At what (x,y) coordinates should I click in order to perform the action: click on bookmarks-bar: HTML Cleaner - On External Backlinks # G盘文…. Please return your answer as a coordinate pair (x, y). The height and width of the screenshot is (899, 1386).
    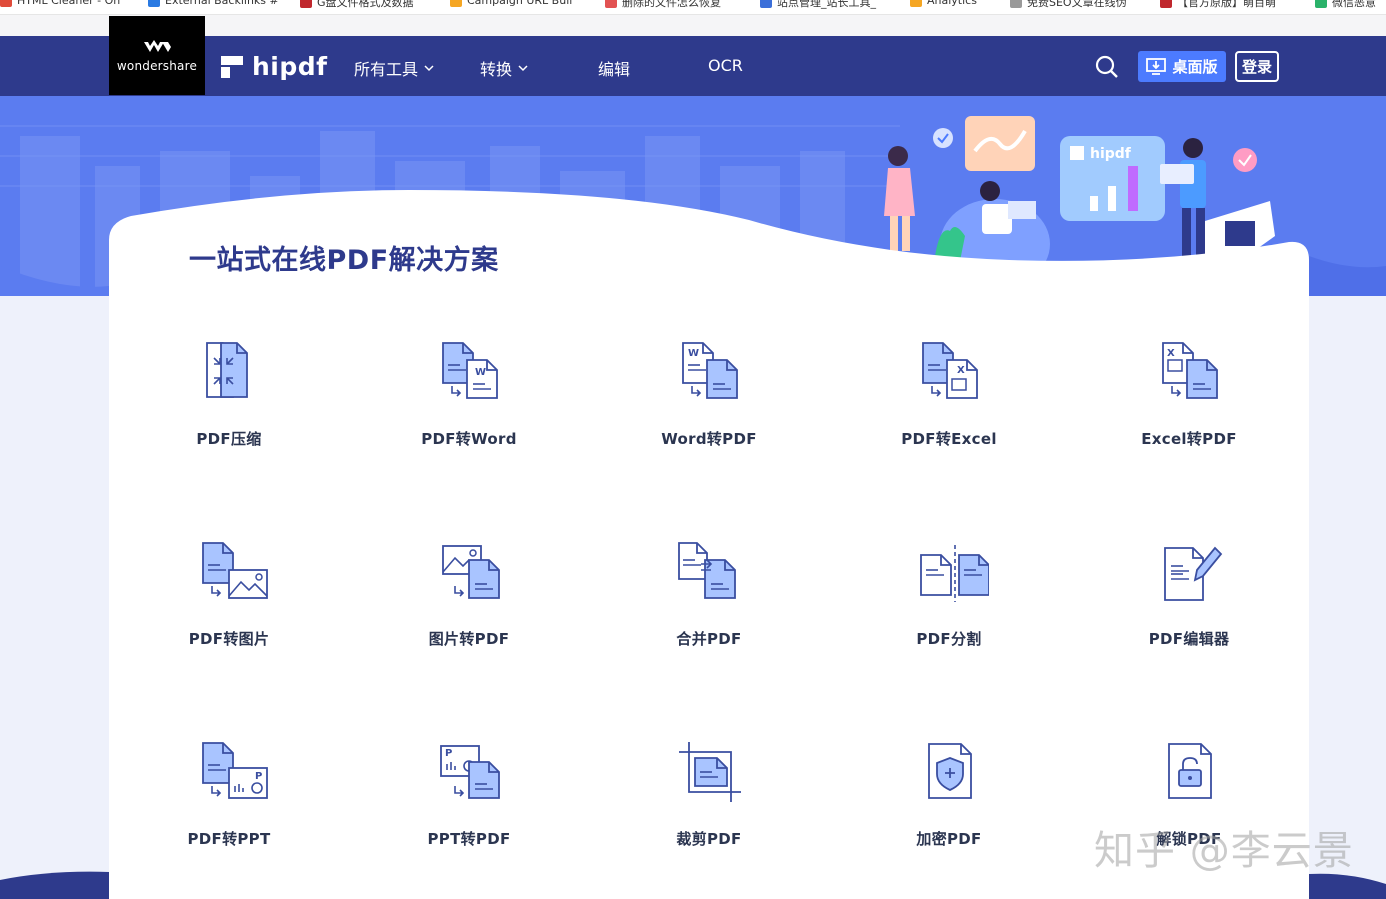
    Looking at the image, I should click on (693, 7).